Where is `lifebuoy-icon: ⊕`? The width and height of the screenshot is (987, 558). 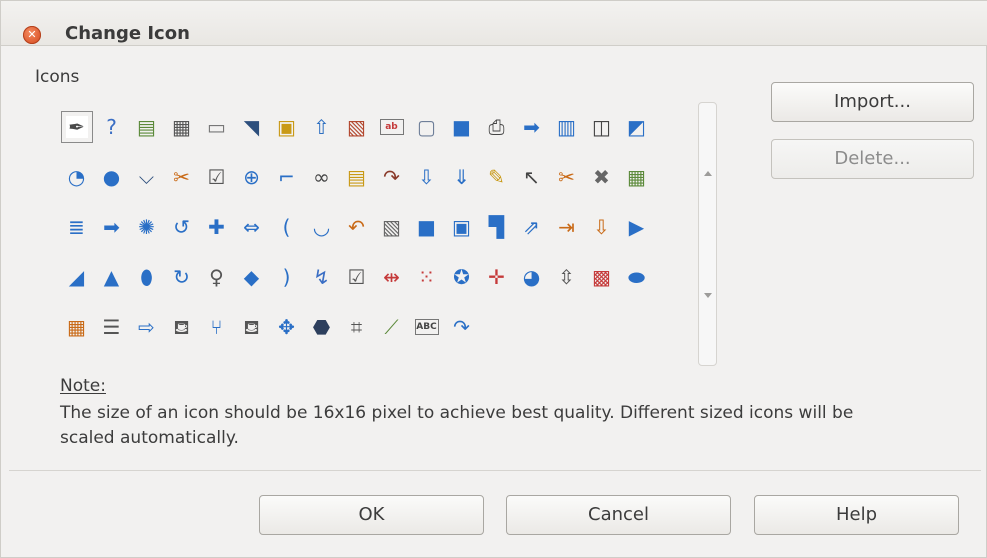
lifebuoy-icon: ⊕ is located at coordinates (251, 177).